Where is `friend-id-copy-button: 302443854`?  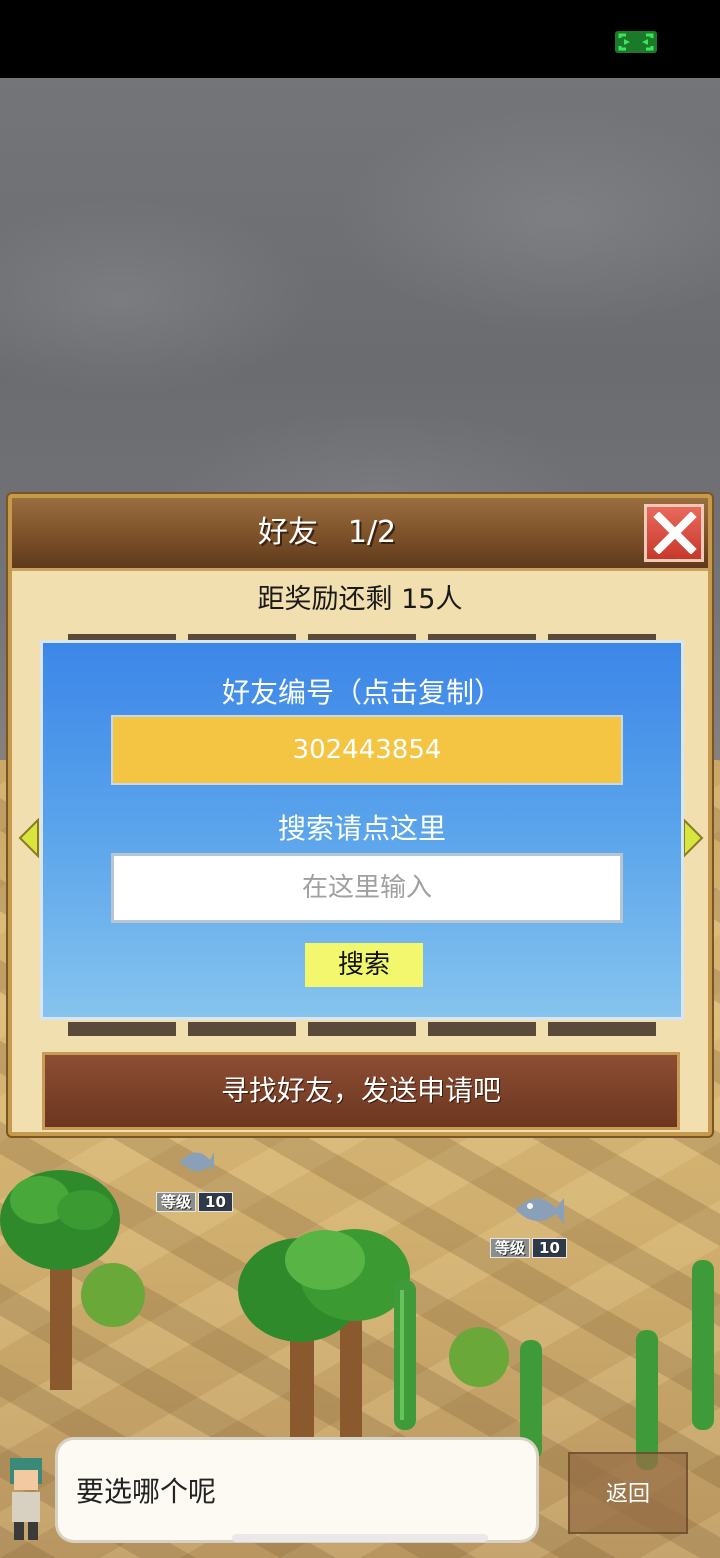 friend-id-copy-button: 302443854 is located at coordinates (367, 750).